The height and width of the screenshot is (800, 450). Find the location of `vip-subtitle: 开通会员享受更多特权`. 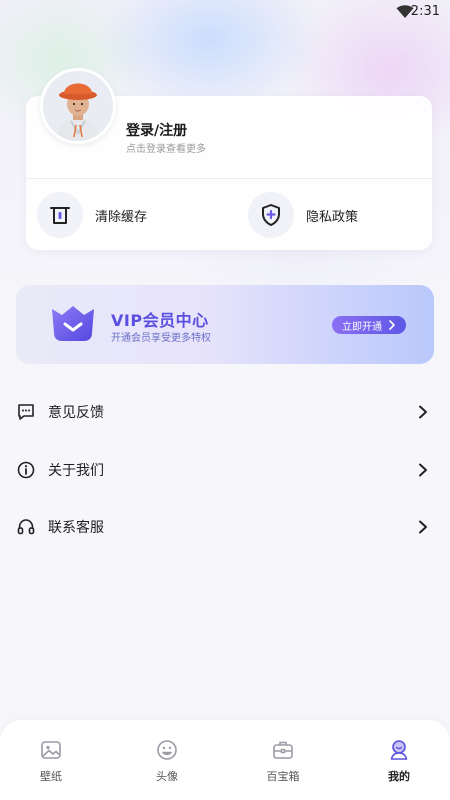

vip-subtitle: 开通会员享受更多特权 is located at coordinates (161, 338).